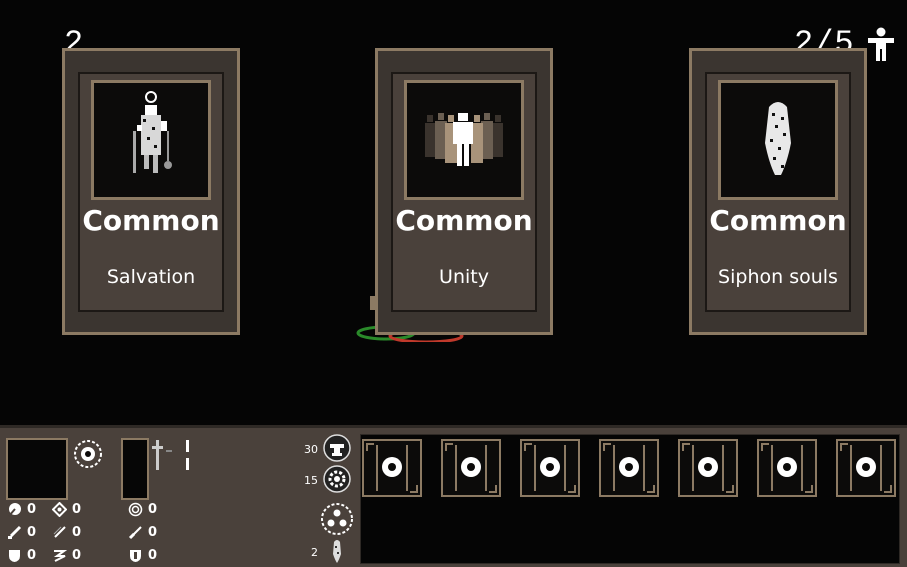 This screenshot has height=567, width=907. What do you see at coordinates (14, 510) in the screenshot?
I see `magic-attack-icon` at bounding box center [14, 510].